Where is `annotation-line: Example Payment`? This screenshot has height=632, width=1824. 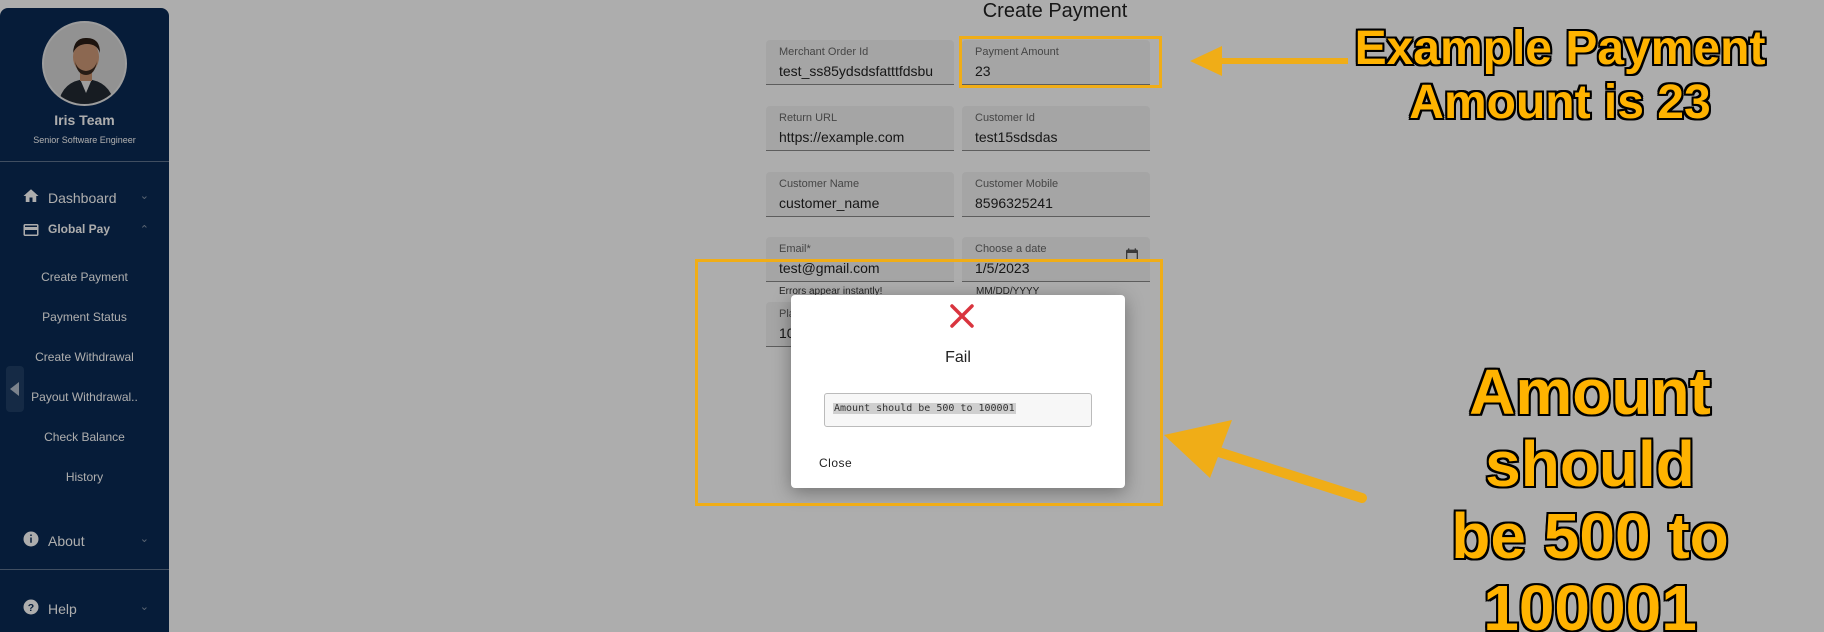 annotation-line: Example Payment is located at coordinates (1560, 48).